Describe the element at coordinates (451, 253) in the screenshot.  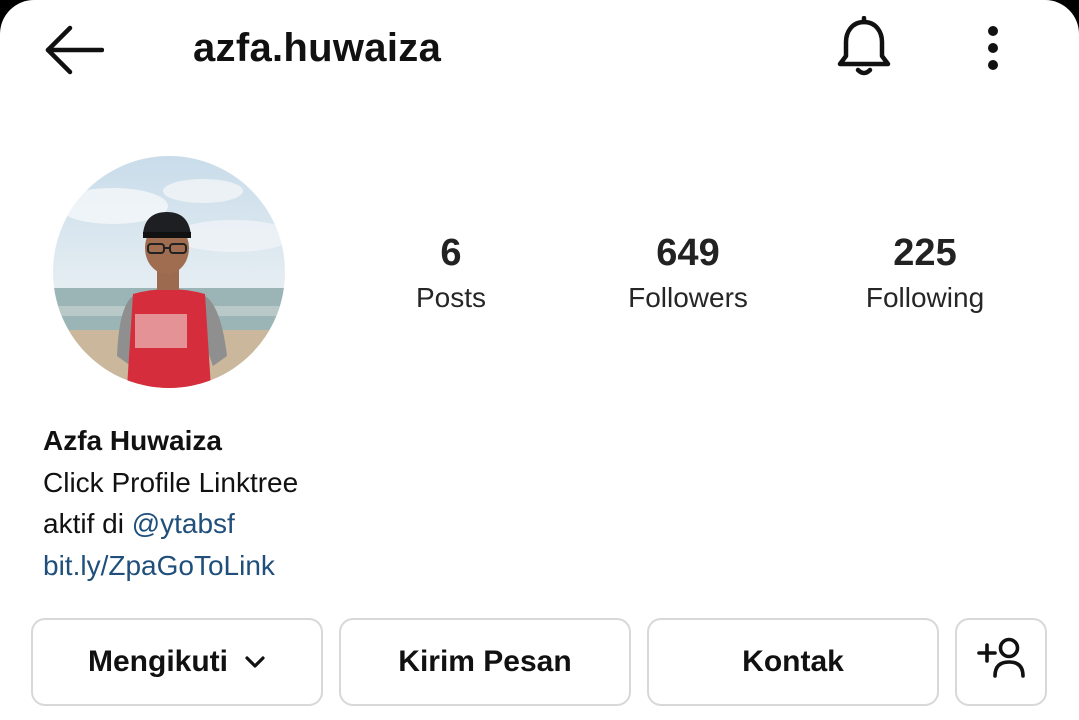
I see `posts-count: 6` at that location.